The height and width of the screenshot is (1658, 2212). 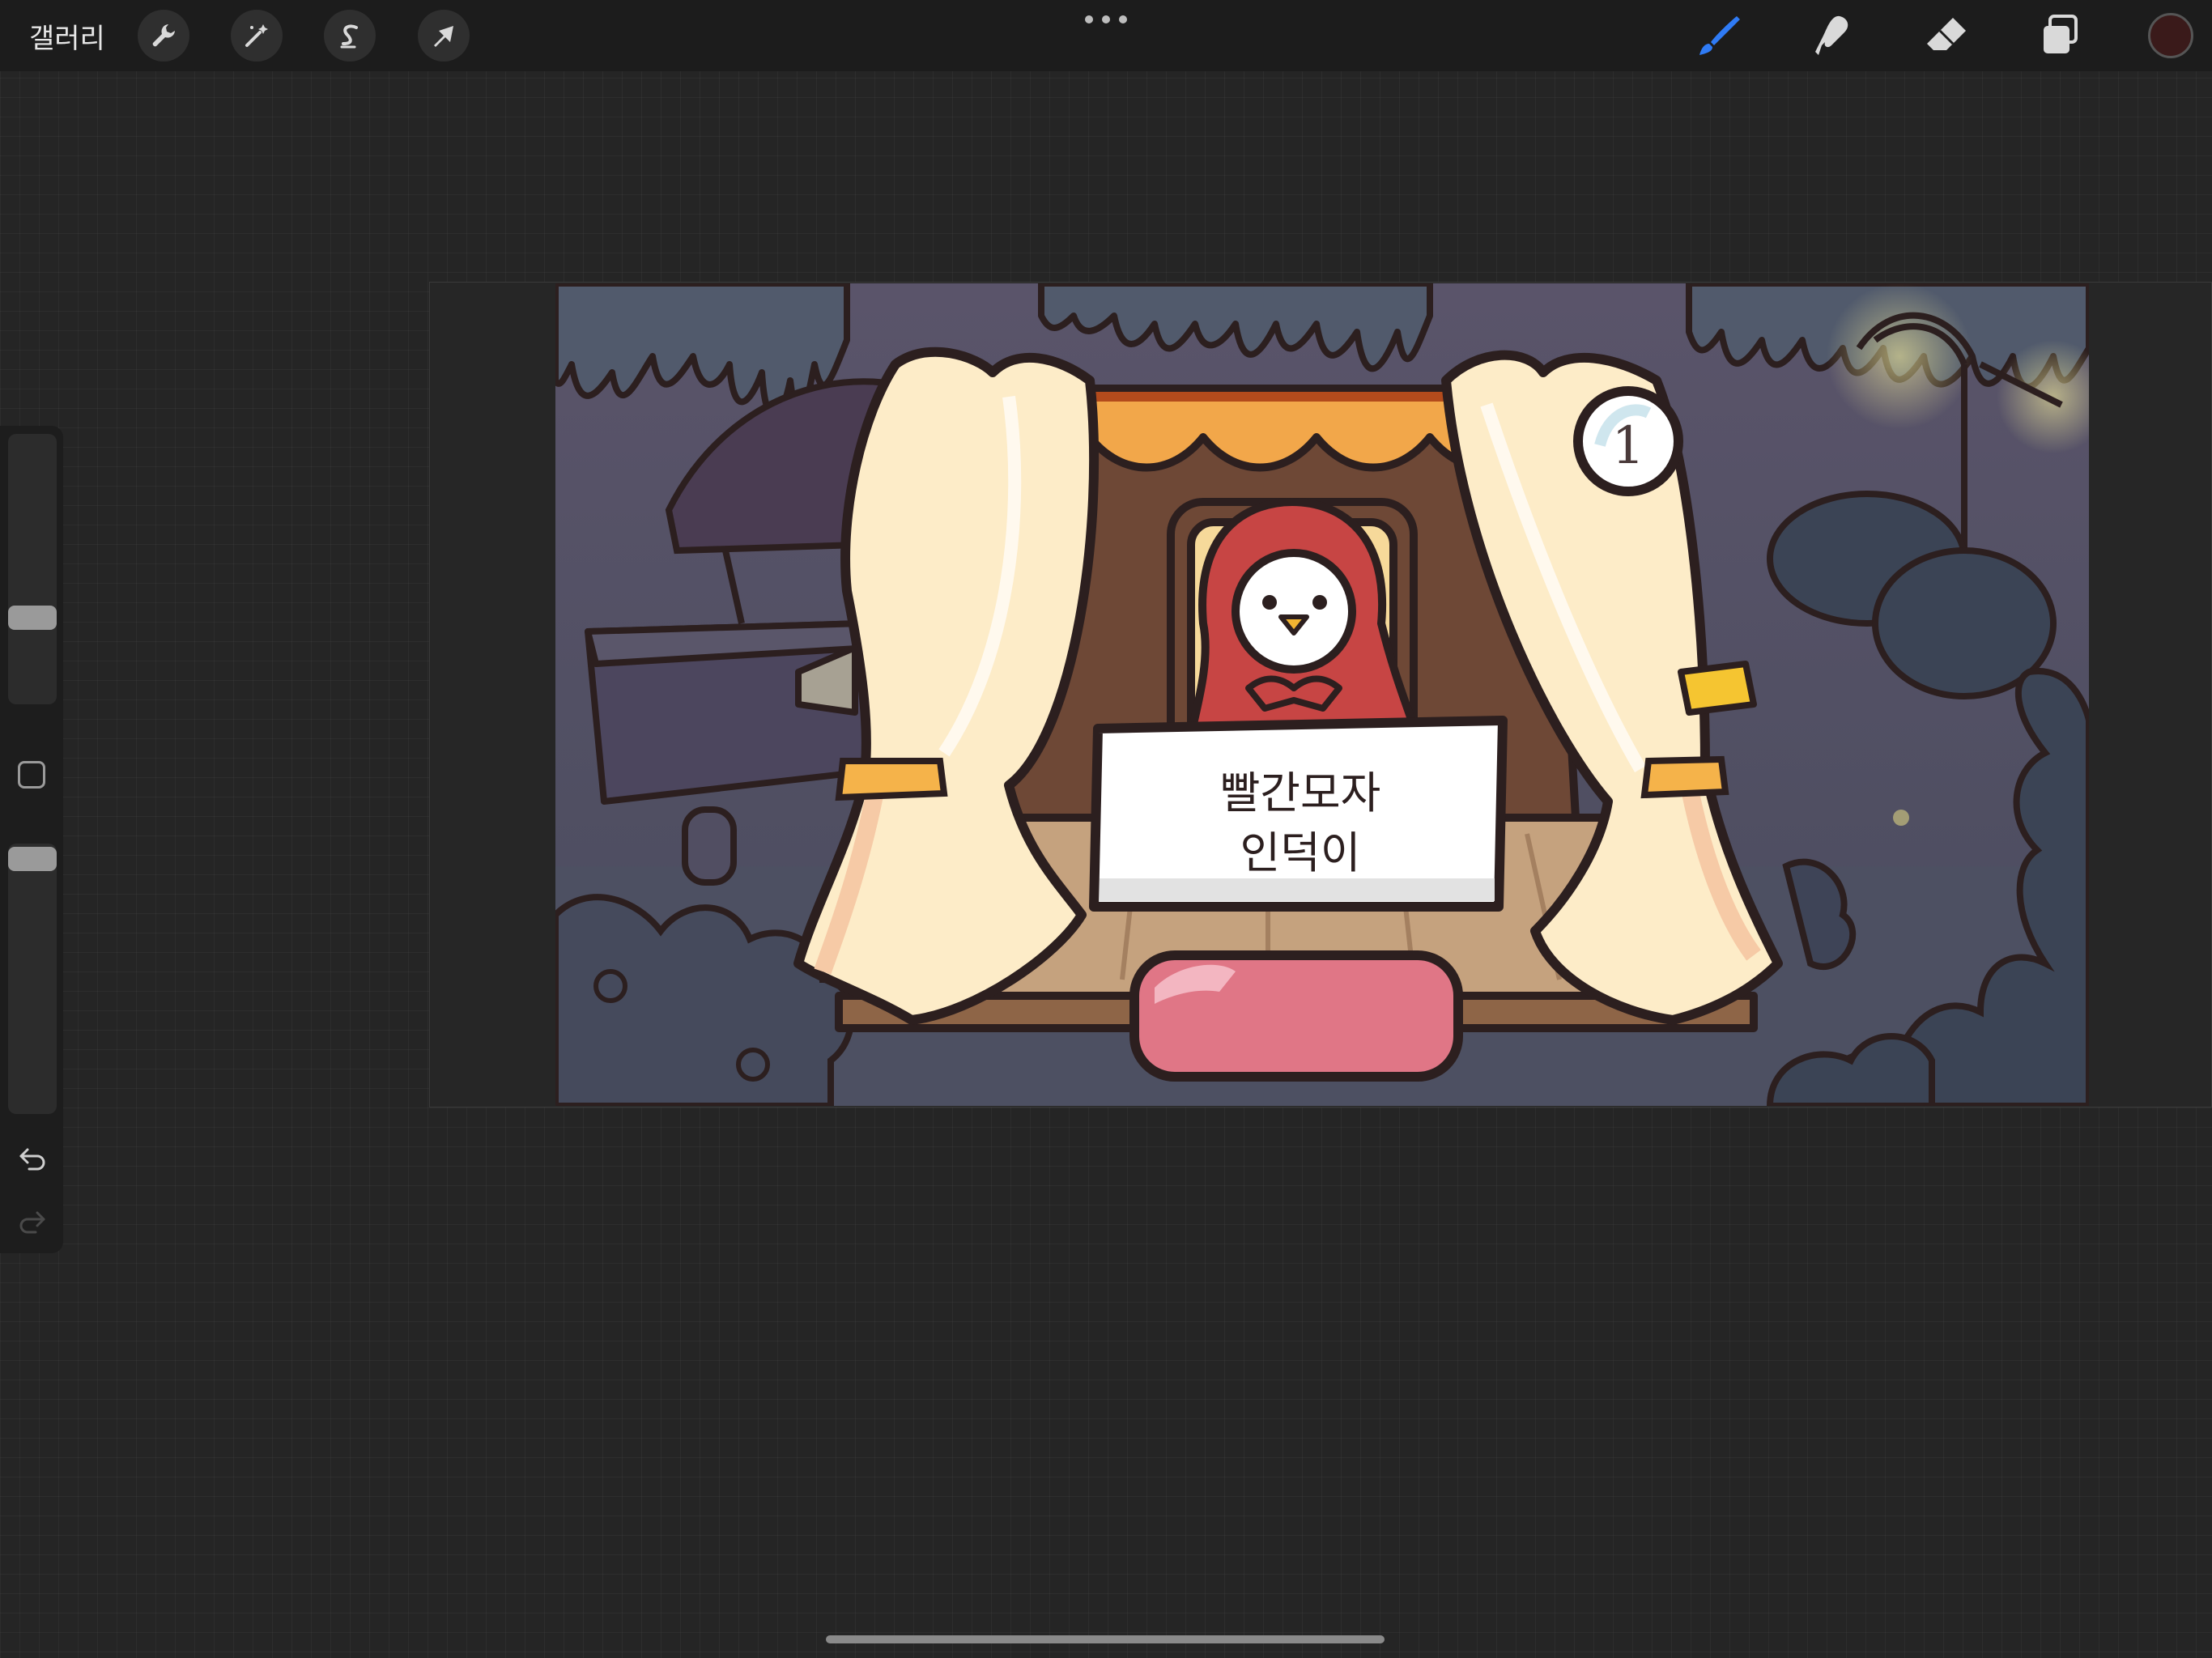 I want to click on wrench-icon, so click(x=163, y=35).